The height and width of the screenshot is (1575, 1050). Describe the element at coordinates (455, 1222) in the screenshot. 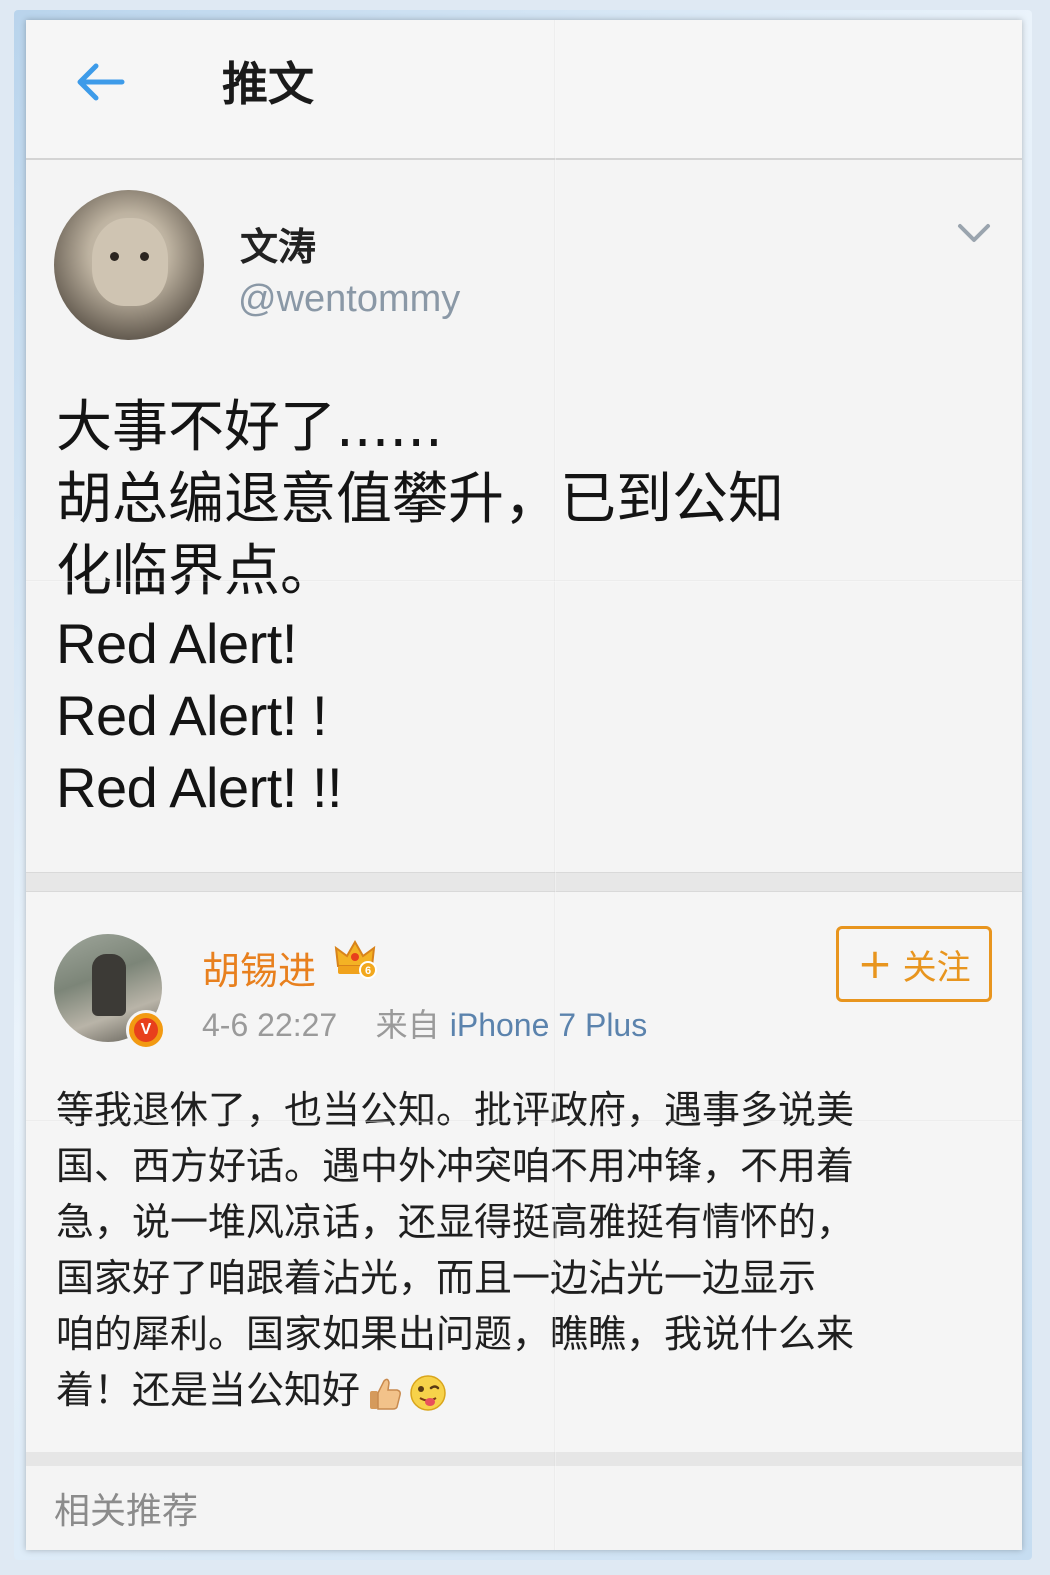

I see `reply-line: 急，说一堆风凉话，还显得挺高雅挺有情怀的，` at that location.